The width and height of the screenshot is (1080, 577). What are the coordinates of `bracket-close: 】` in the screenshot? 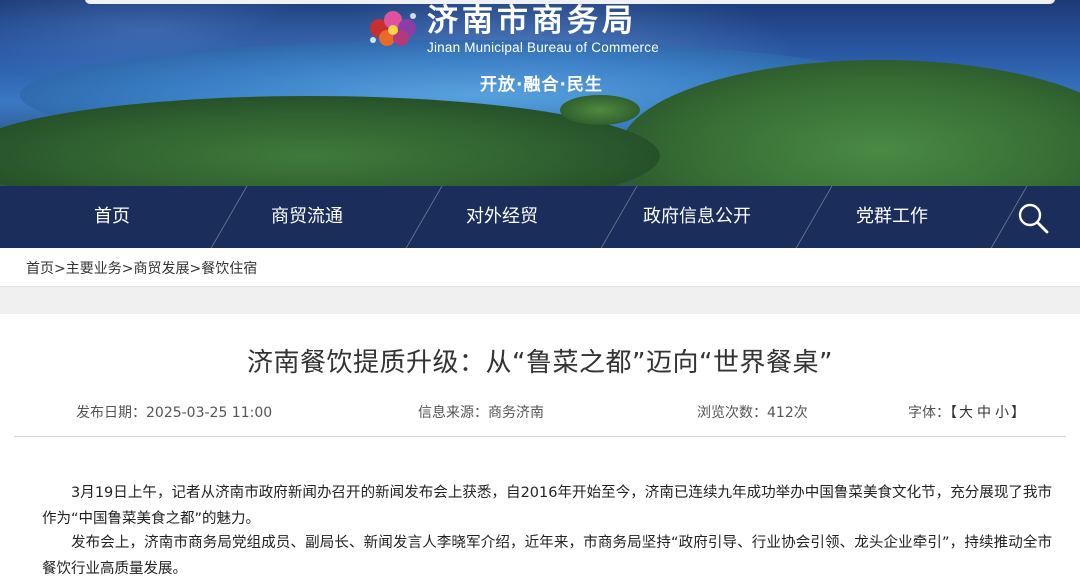 It's located at (1018, 413).